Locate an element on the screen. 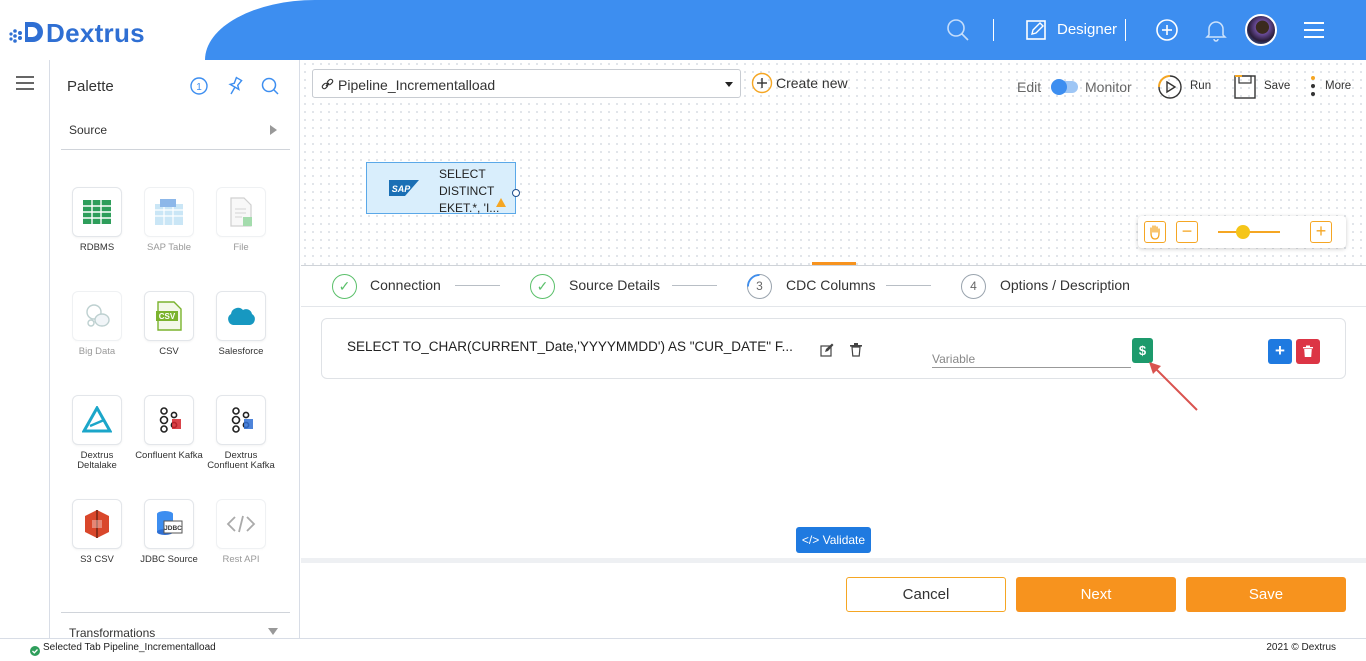 The height and width of the screenshot is (661, 1366). app-header: Dextrus Designer is located at coordinates (683, 30).